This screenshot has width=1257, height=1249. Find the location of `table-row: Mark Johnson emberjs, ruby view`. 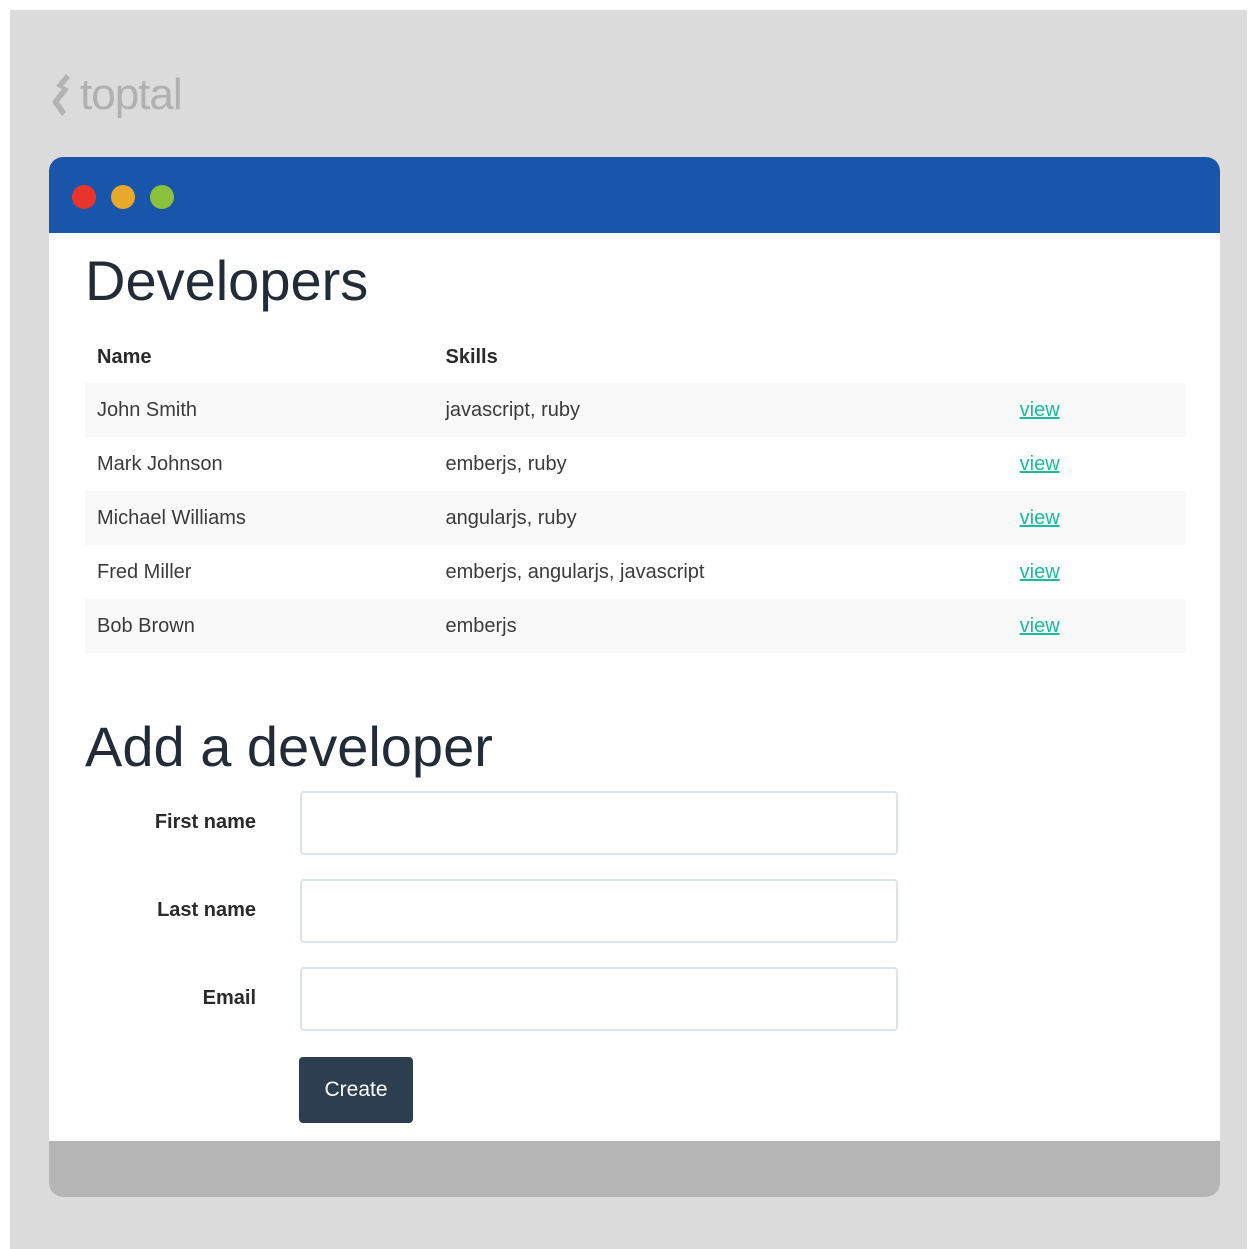

table-row: Mark Johnson emberjs, ruby view is located at coordinates (635, 464).